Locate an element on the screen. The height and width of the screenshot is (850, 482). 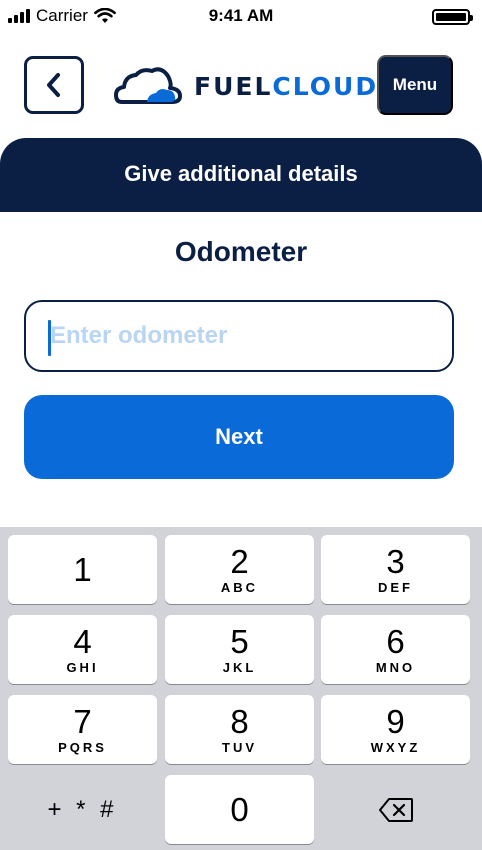
back-button is located at coordinates (54, 85).